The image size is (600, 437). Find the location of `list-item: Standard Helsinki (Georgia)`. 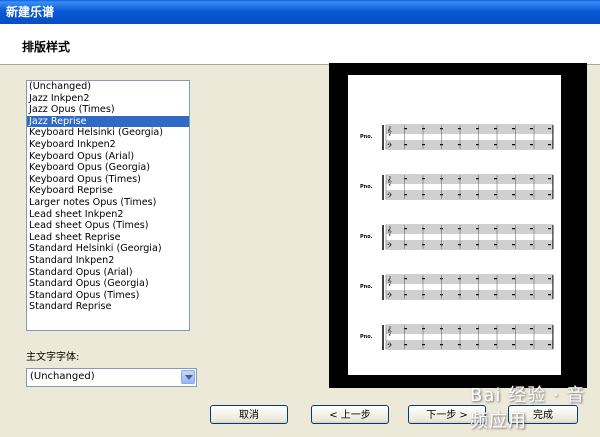

list-item: Standard Helsinki (Georgia) is located at coordinates (108, 249).